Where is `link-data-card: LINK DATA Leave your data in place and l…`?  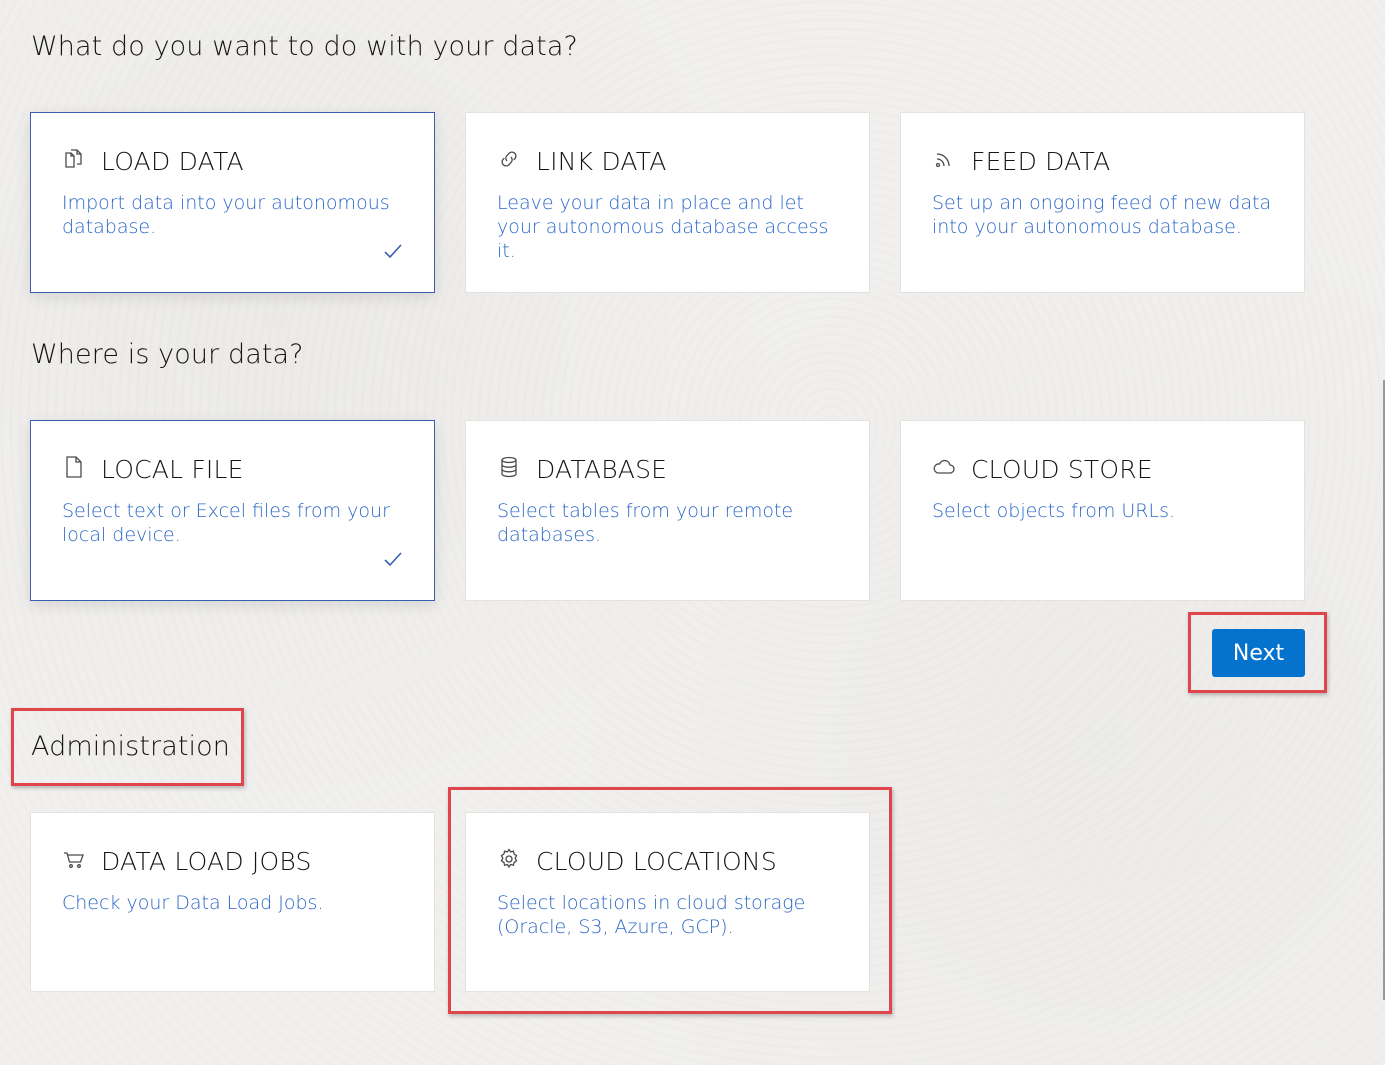
link-data-card: LINK DATA Leave your data in place and l… is located at coordinates (667, 202).